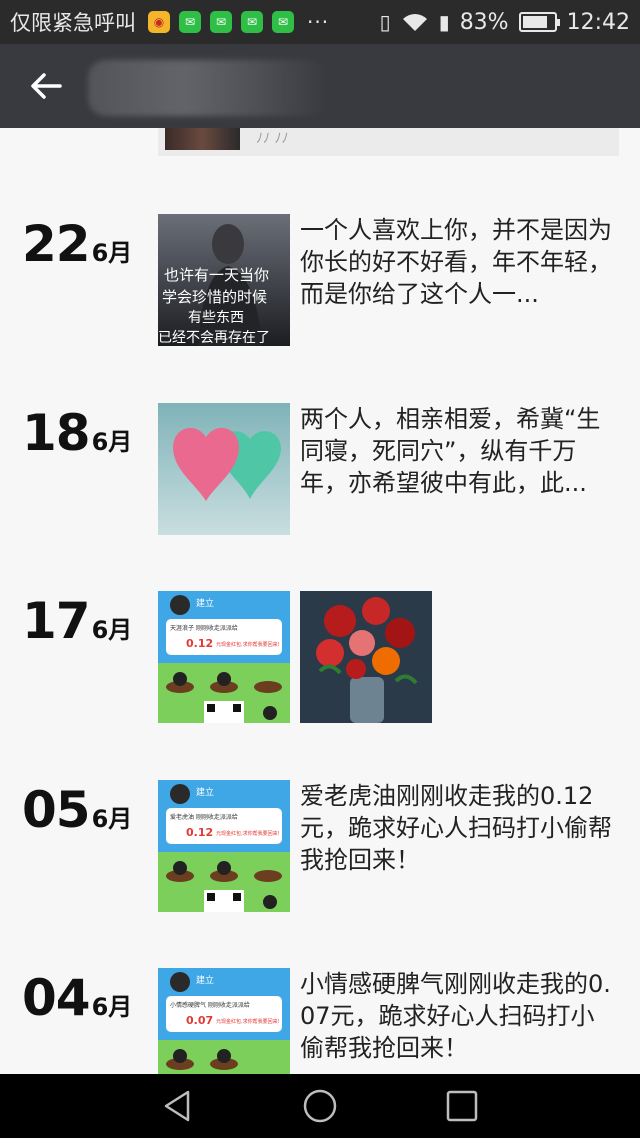 Image resolution: width=640 pixels, height=1138 pixels. Describe the element at coordinates (202, 139) in the screenshot. I see `previous-post-image` at that location.